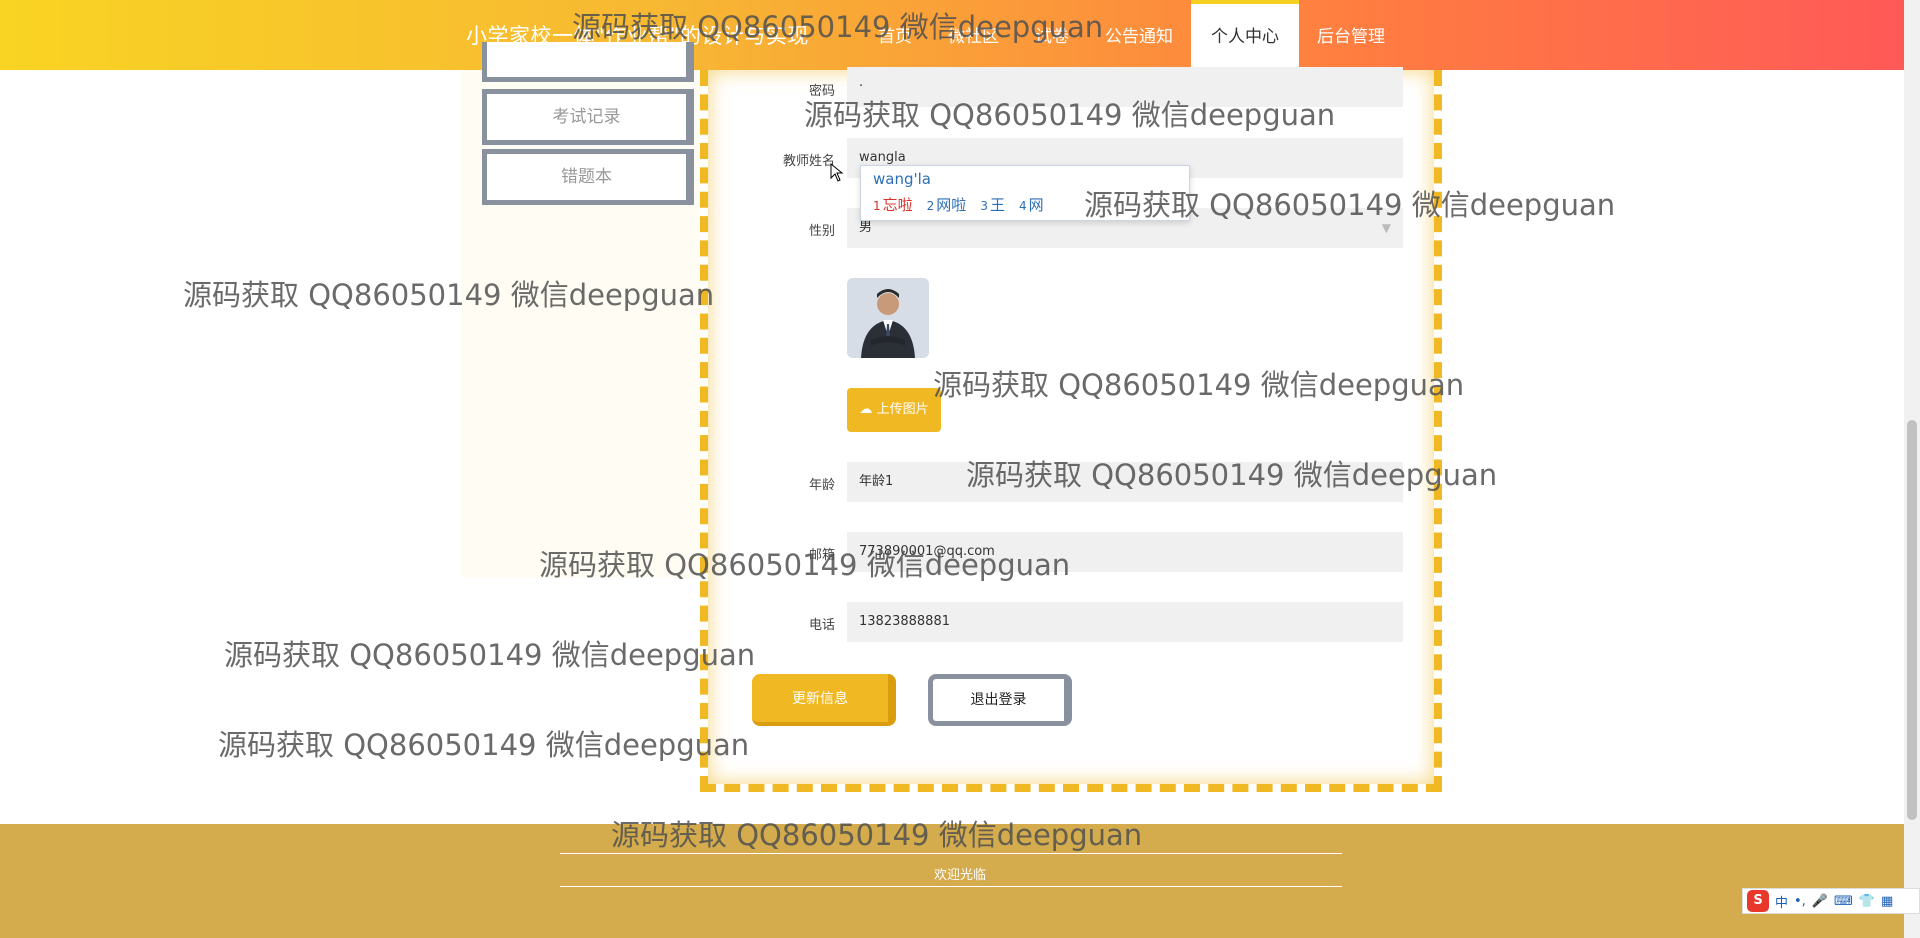 The image size is (1920, 938). What do you see at coordinates (1867, 901) in the screenshot?
I see `skin-icon: 👕` at bounding box center [1867, 901].